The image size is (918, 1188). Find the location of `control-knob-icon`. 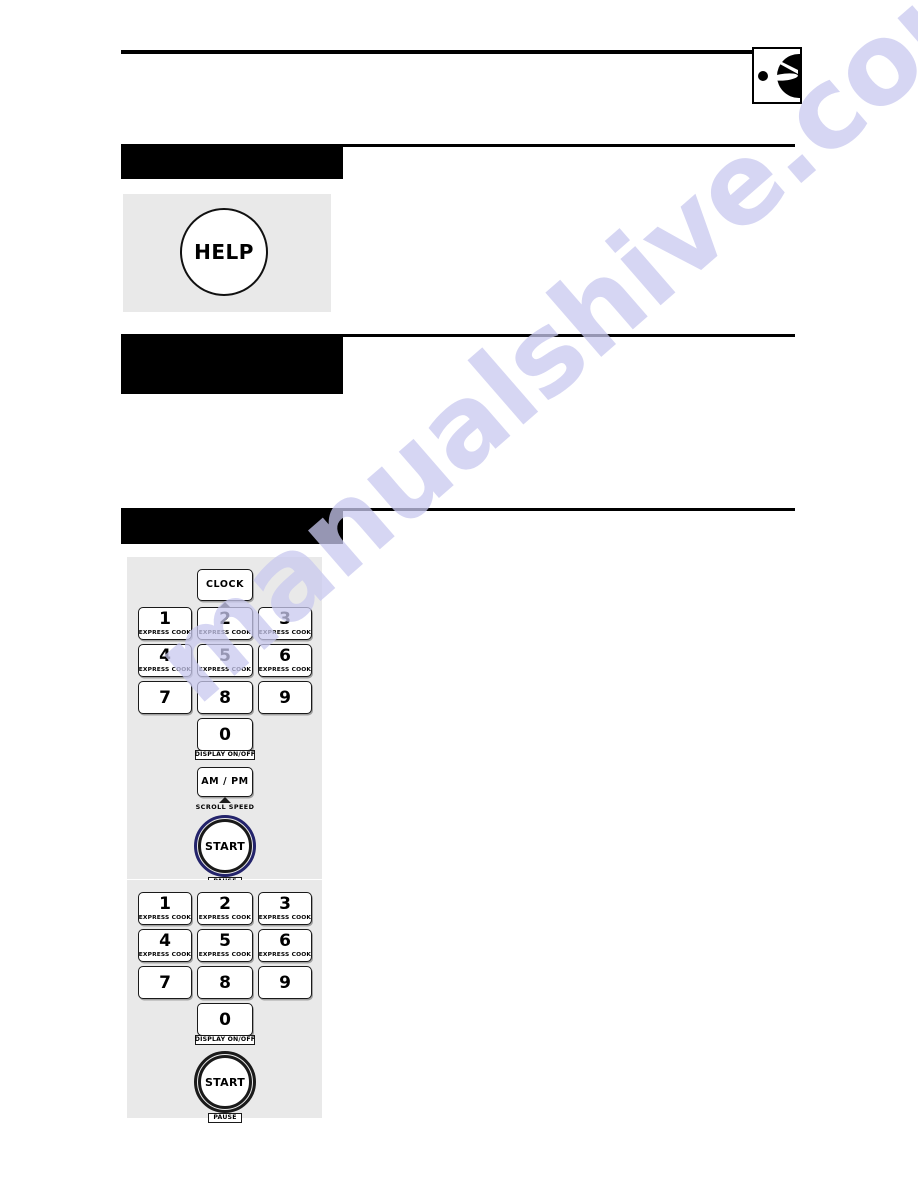

control-knob-icon is located at coordinates (777, 75).